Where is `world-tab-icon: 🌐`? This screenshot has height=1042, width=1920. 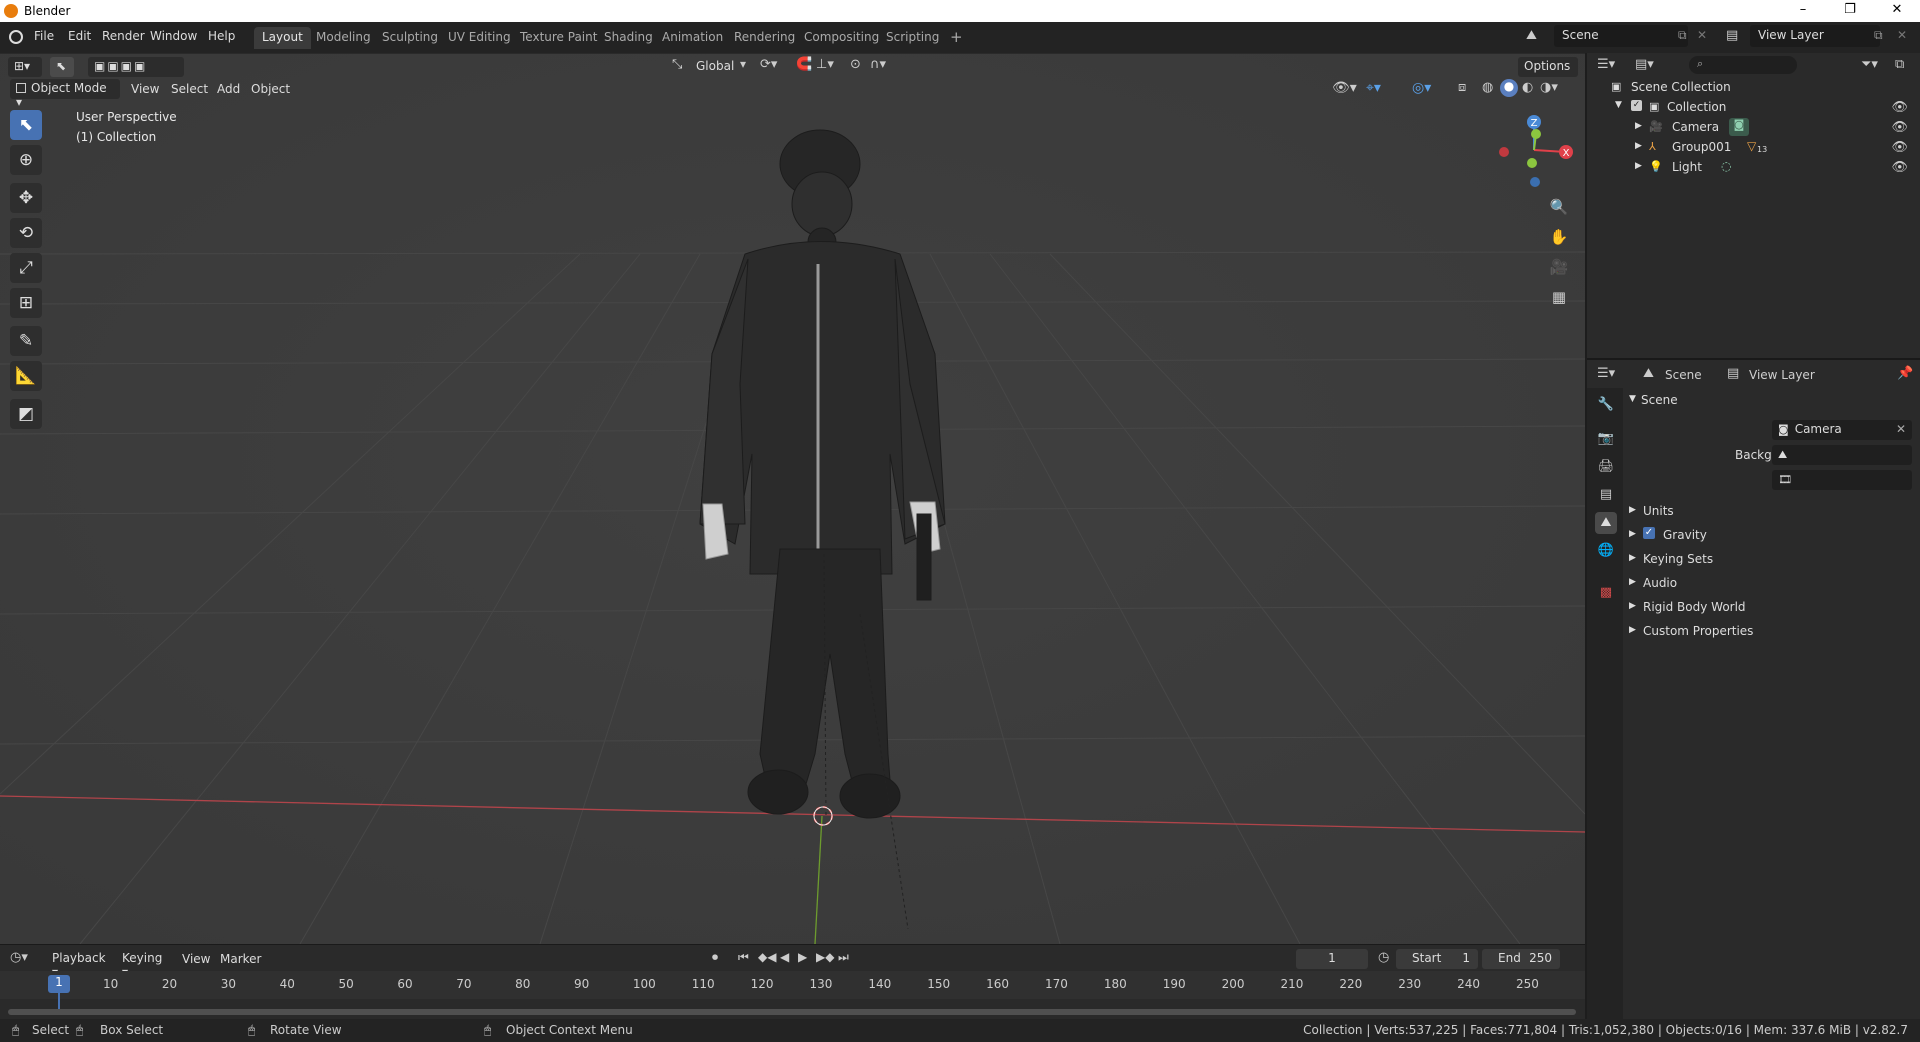
world-tab-icon: 🌐 is located at coordinates (1606, 551).